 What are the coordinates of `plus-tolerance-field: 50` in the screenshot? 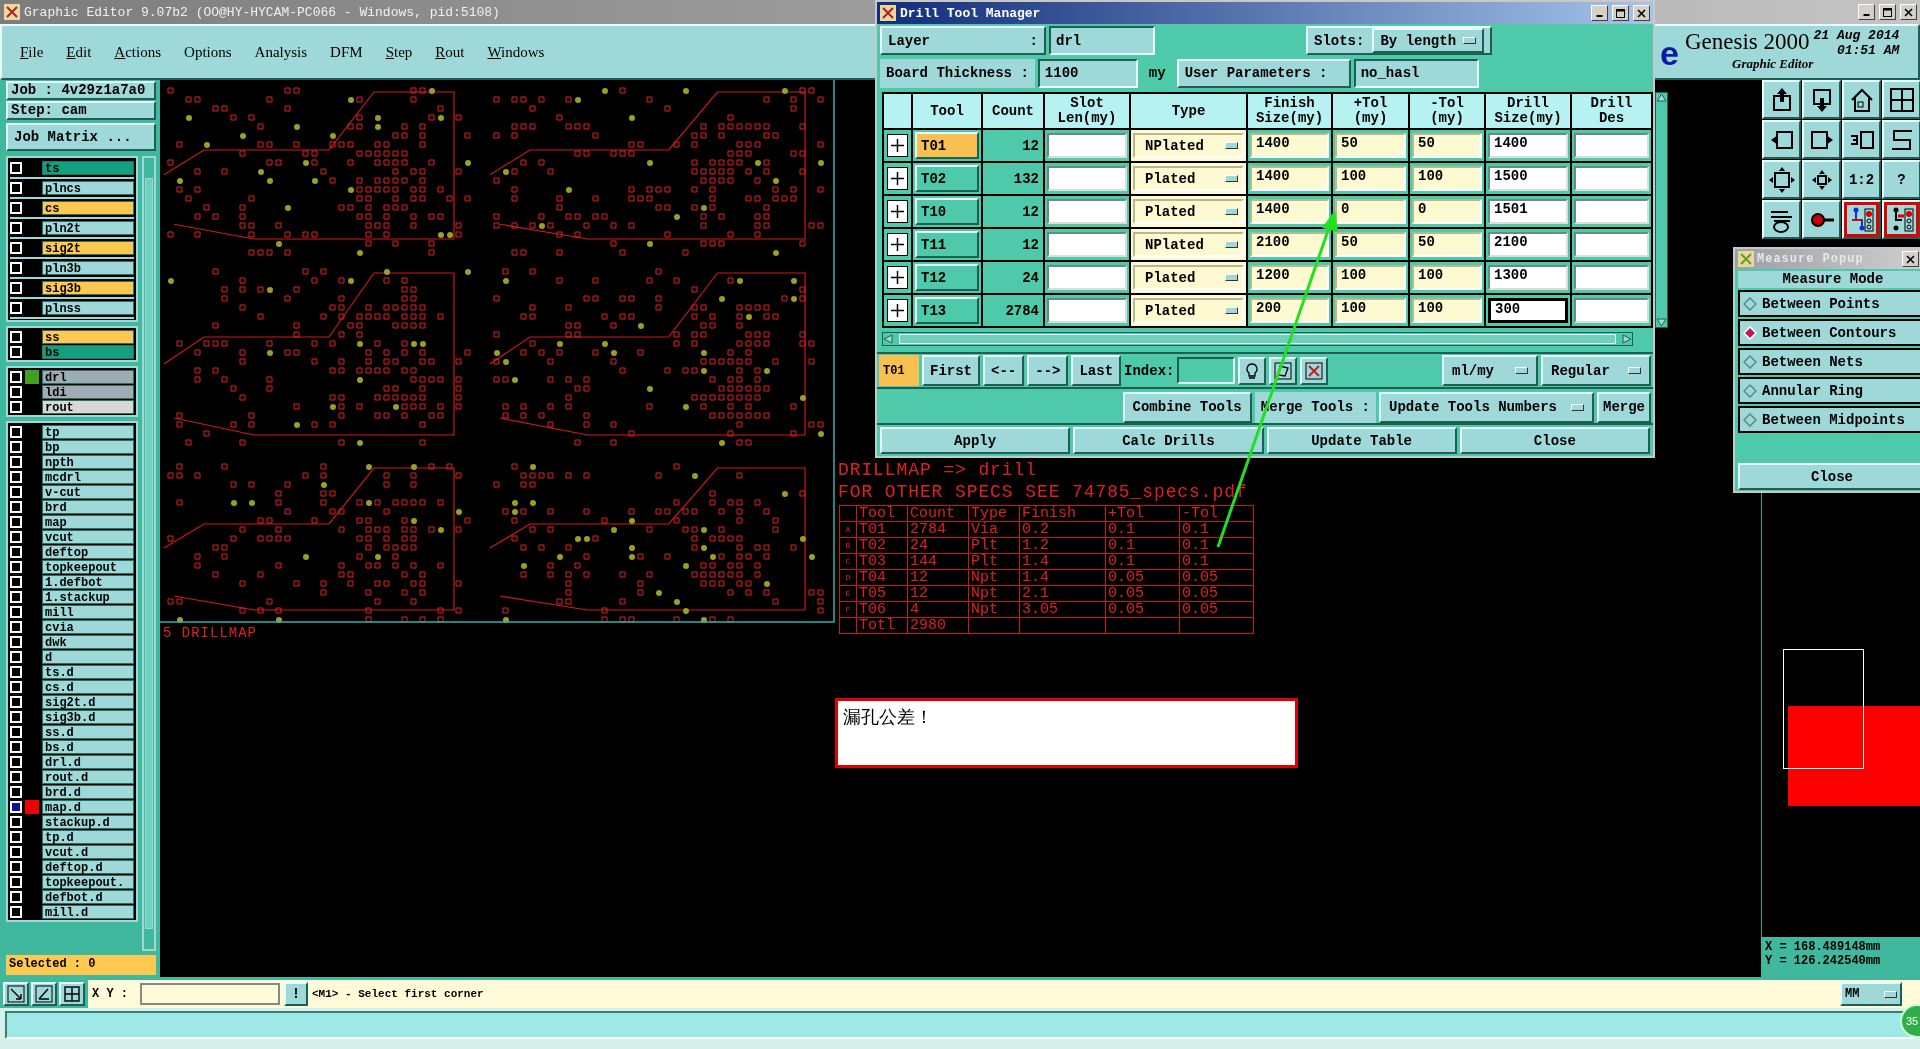 It's located at (1370, 145).